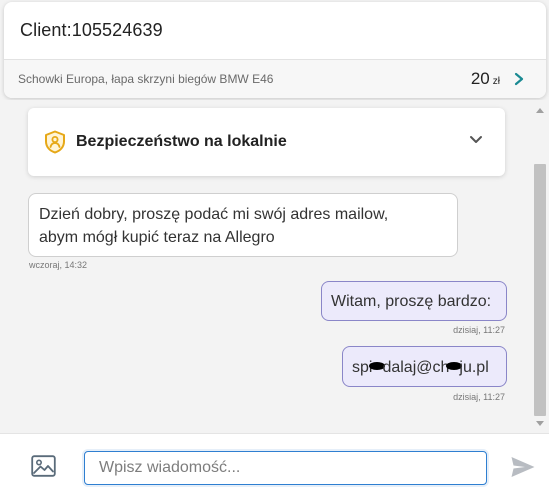 The height and width of the screenshot is (489, 549). I want to click on message-text-line: abym mógł kupić teraz na Allegro, so click(157, 237).